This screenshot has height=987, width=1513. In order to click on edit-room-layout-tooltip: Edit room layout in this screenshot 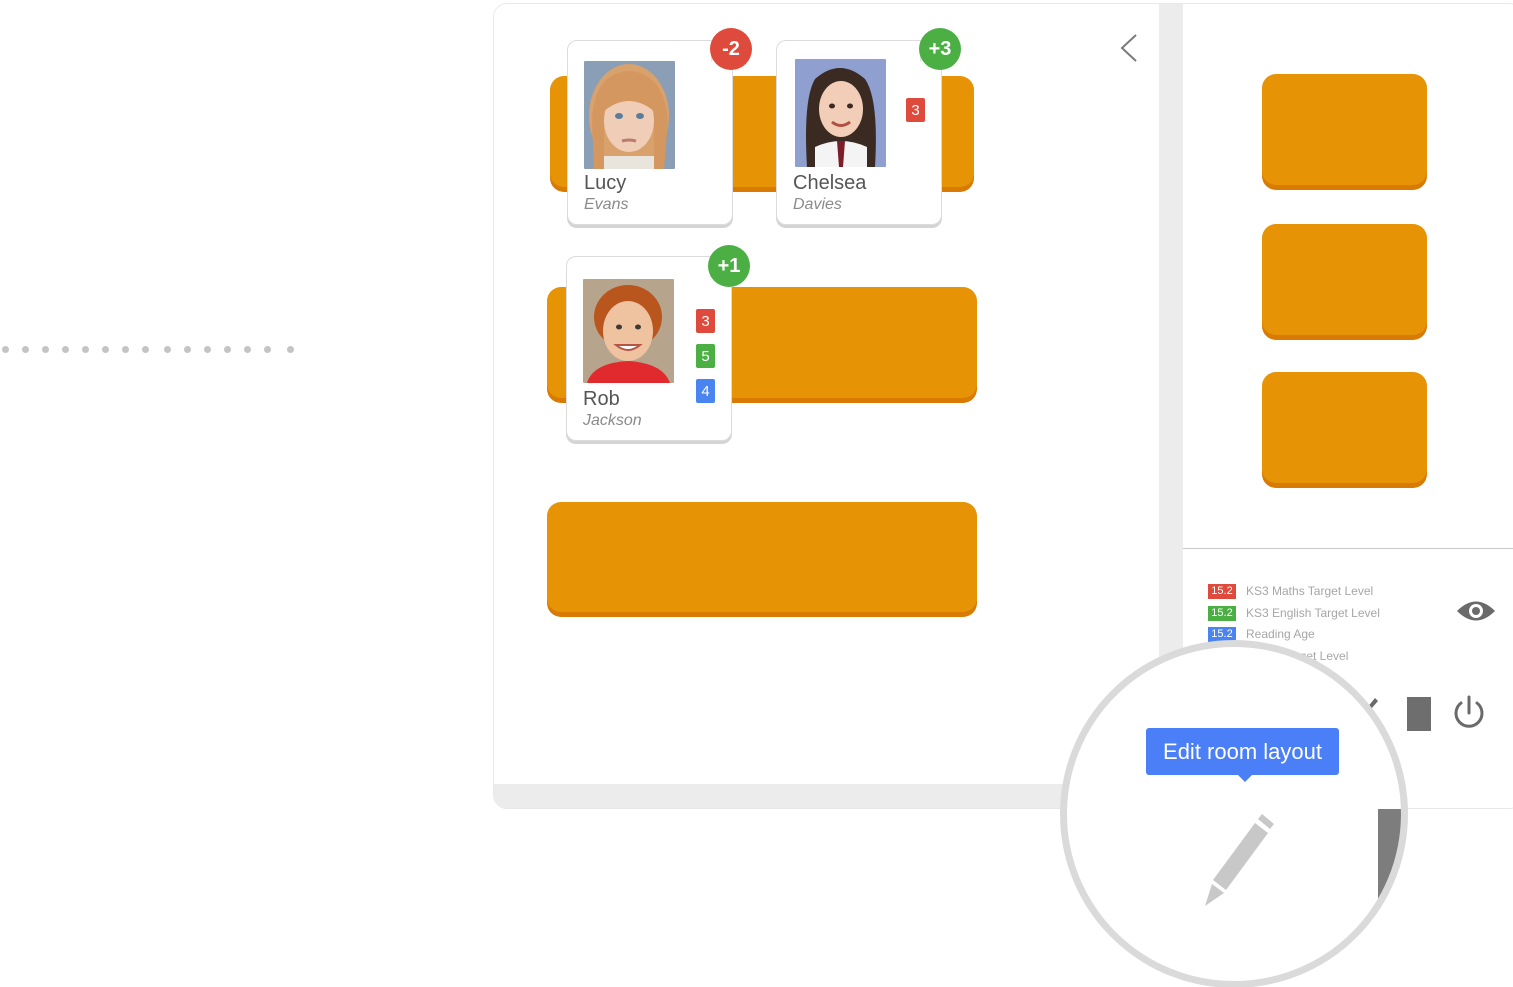, I will do `click(1242, 751)`.